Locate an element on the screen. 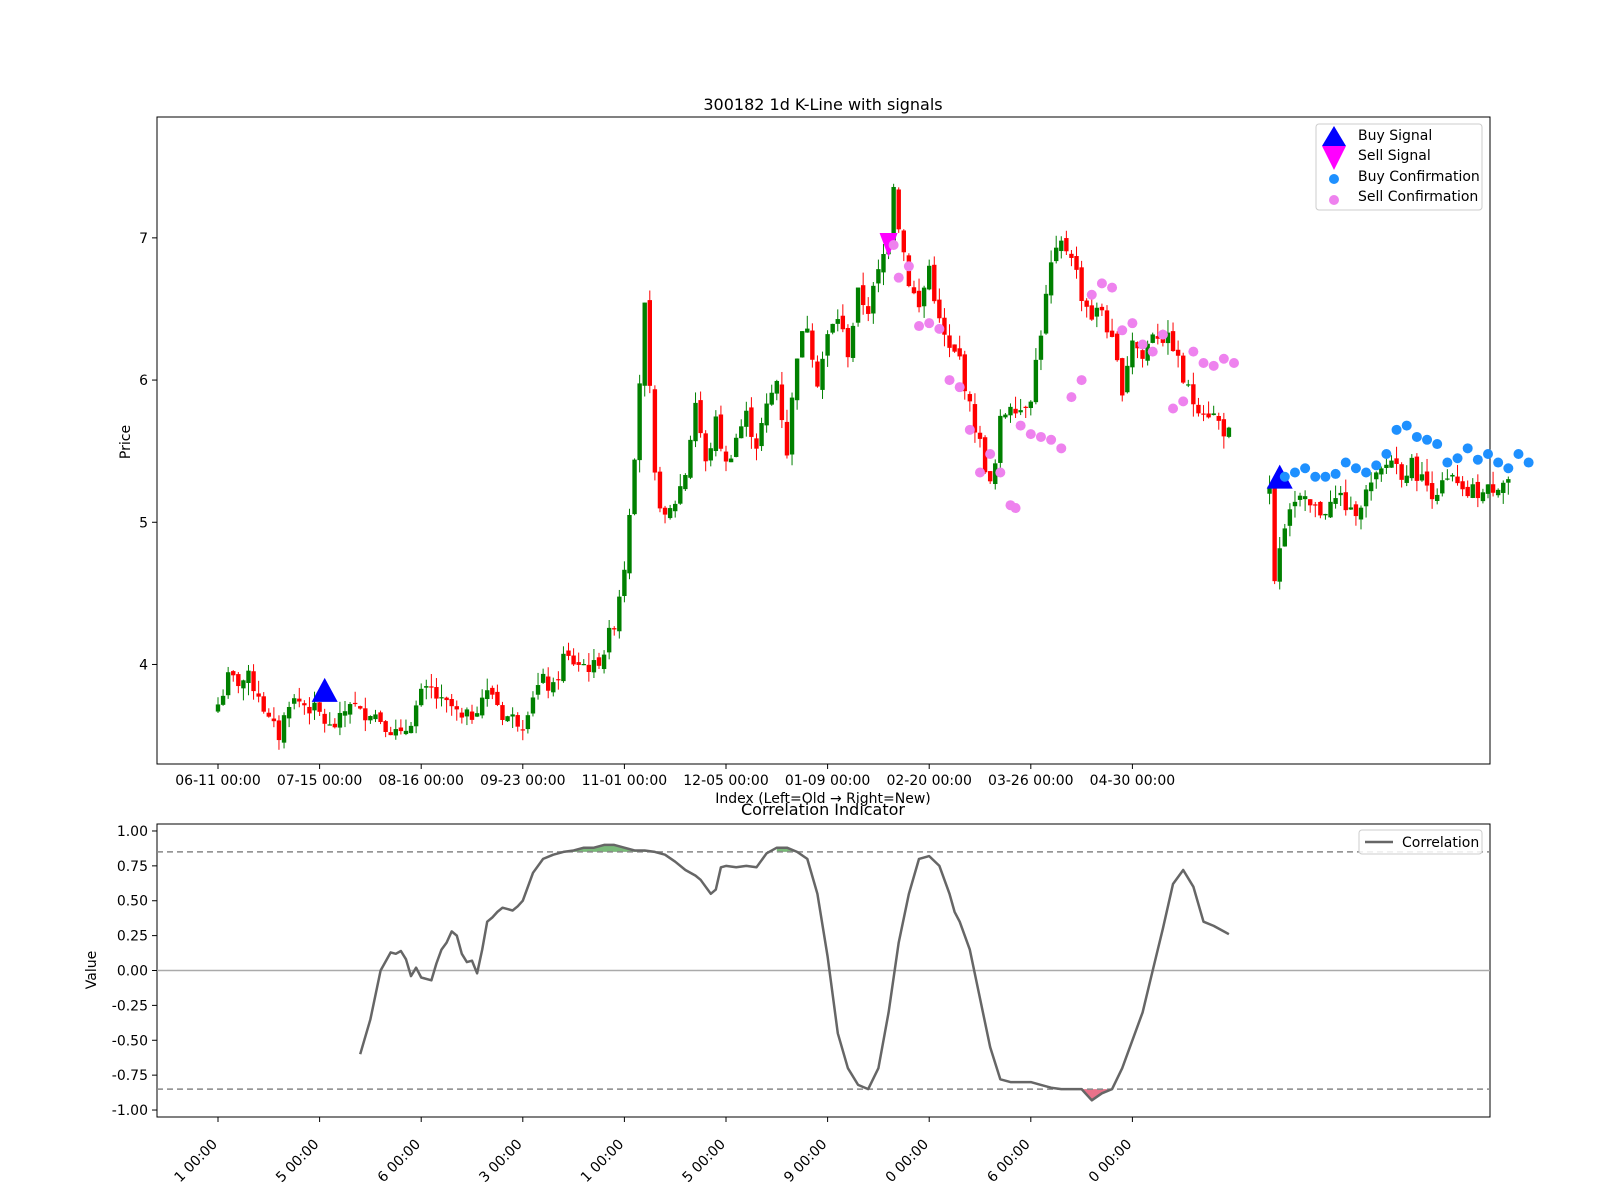 Image resolution: width=1600 pixels, height=1200 pixels. correlation-x-tick-label: 6 00:00 is located at coordinates (399, 1161).